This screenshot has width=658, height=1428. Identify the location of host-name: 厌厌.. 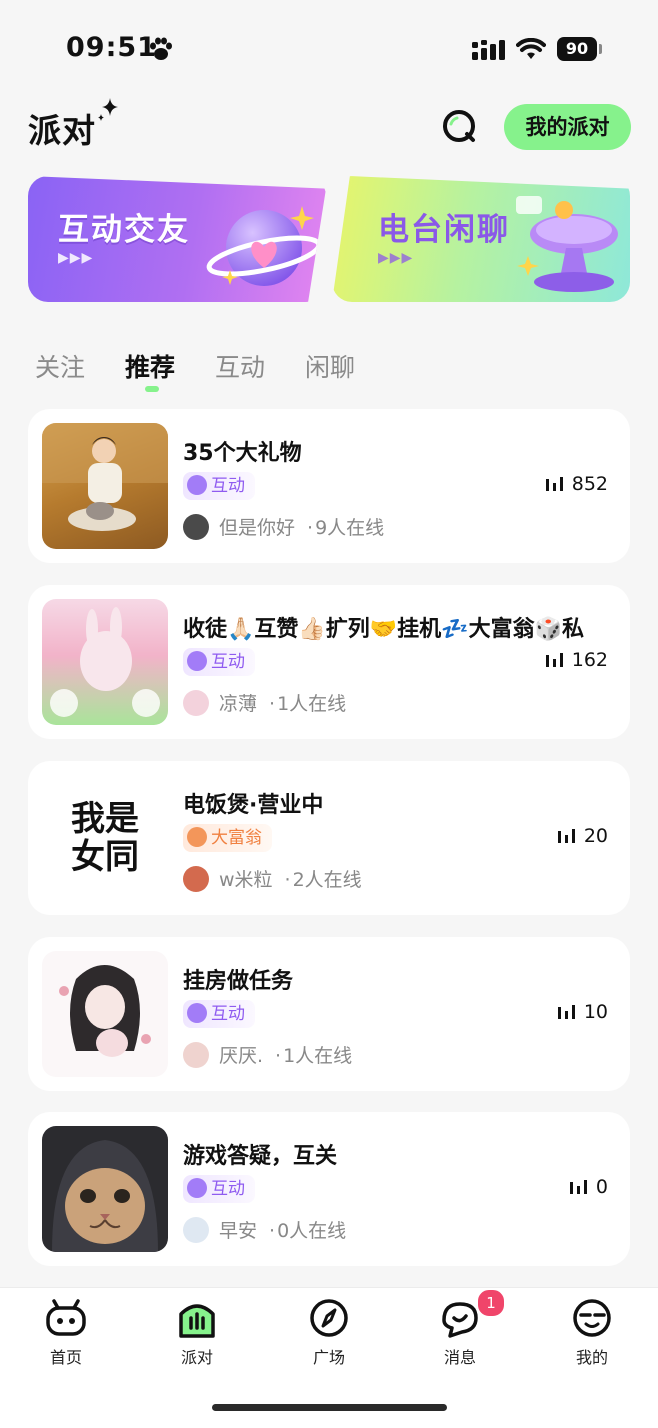
(241, 1056).